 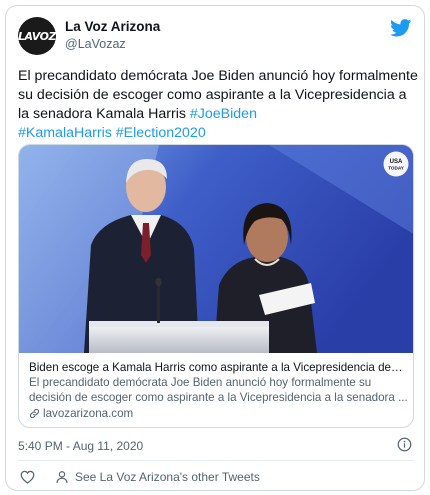 I want to click on other-tweets-link: See La Voz Arizona's other Tweets, so click(x=167, y=477).